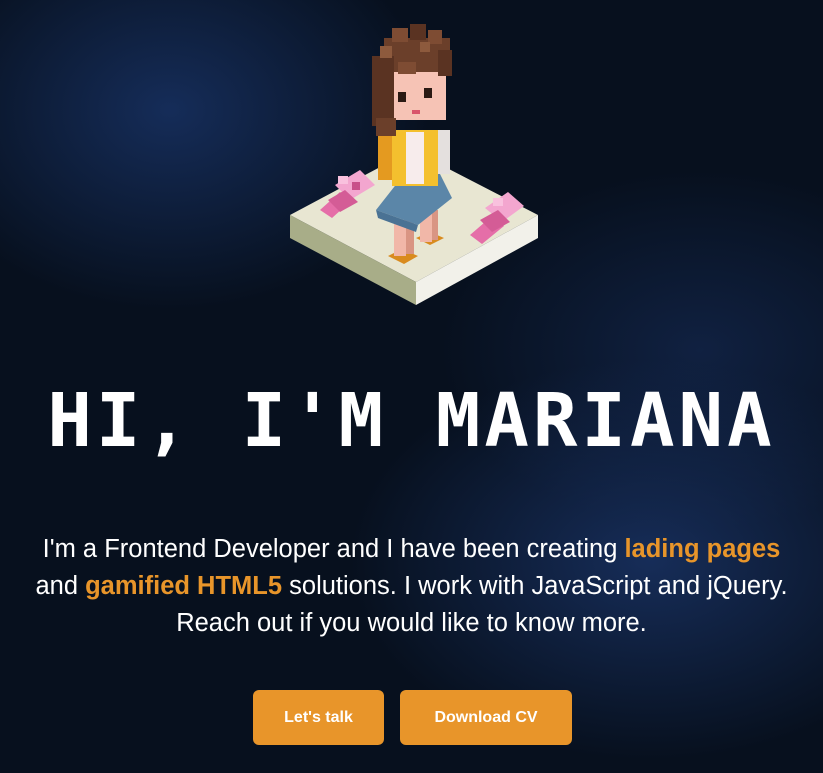  What do you see at coordinates (184, 586) in the screenshot?
I see `highlight-gamified-html5: gamified HTML5` at bounding box center [184, 586].